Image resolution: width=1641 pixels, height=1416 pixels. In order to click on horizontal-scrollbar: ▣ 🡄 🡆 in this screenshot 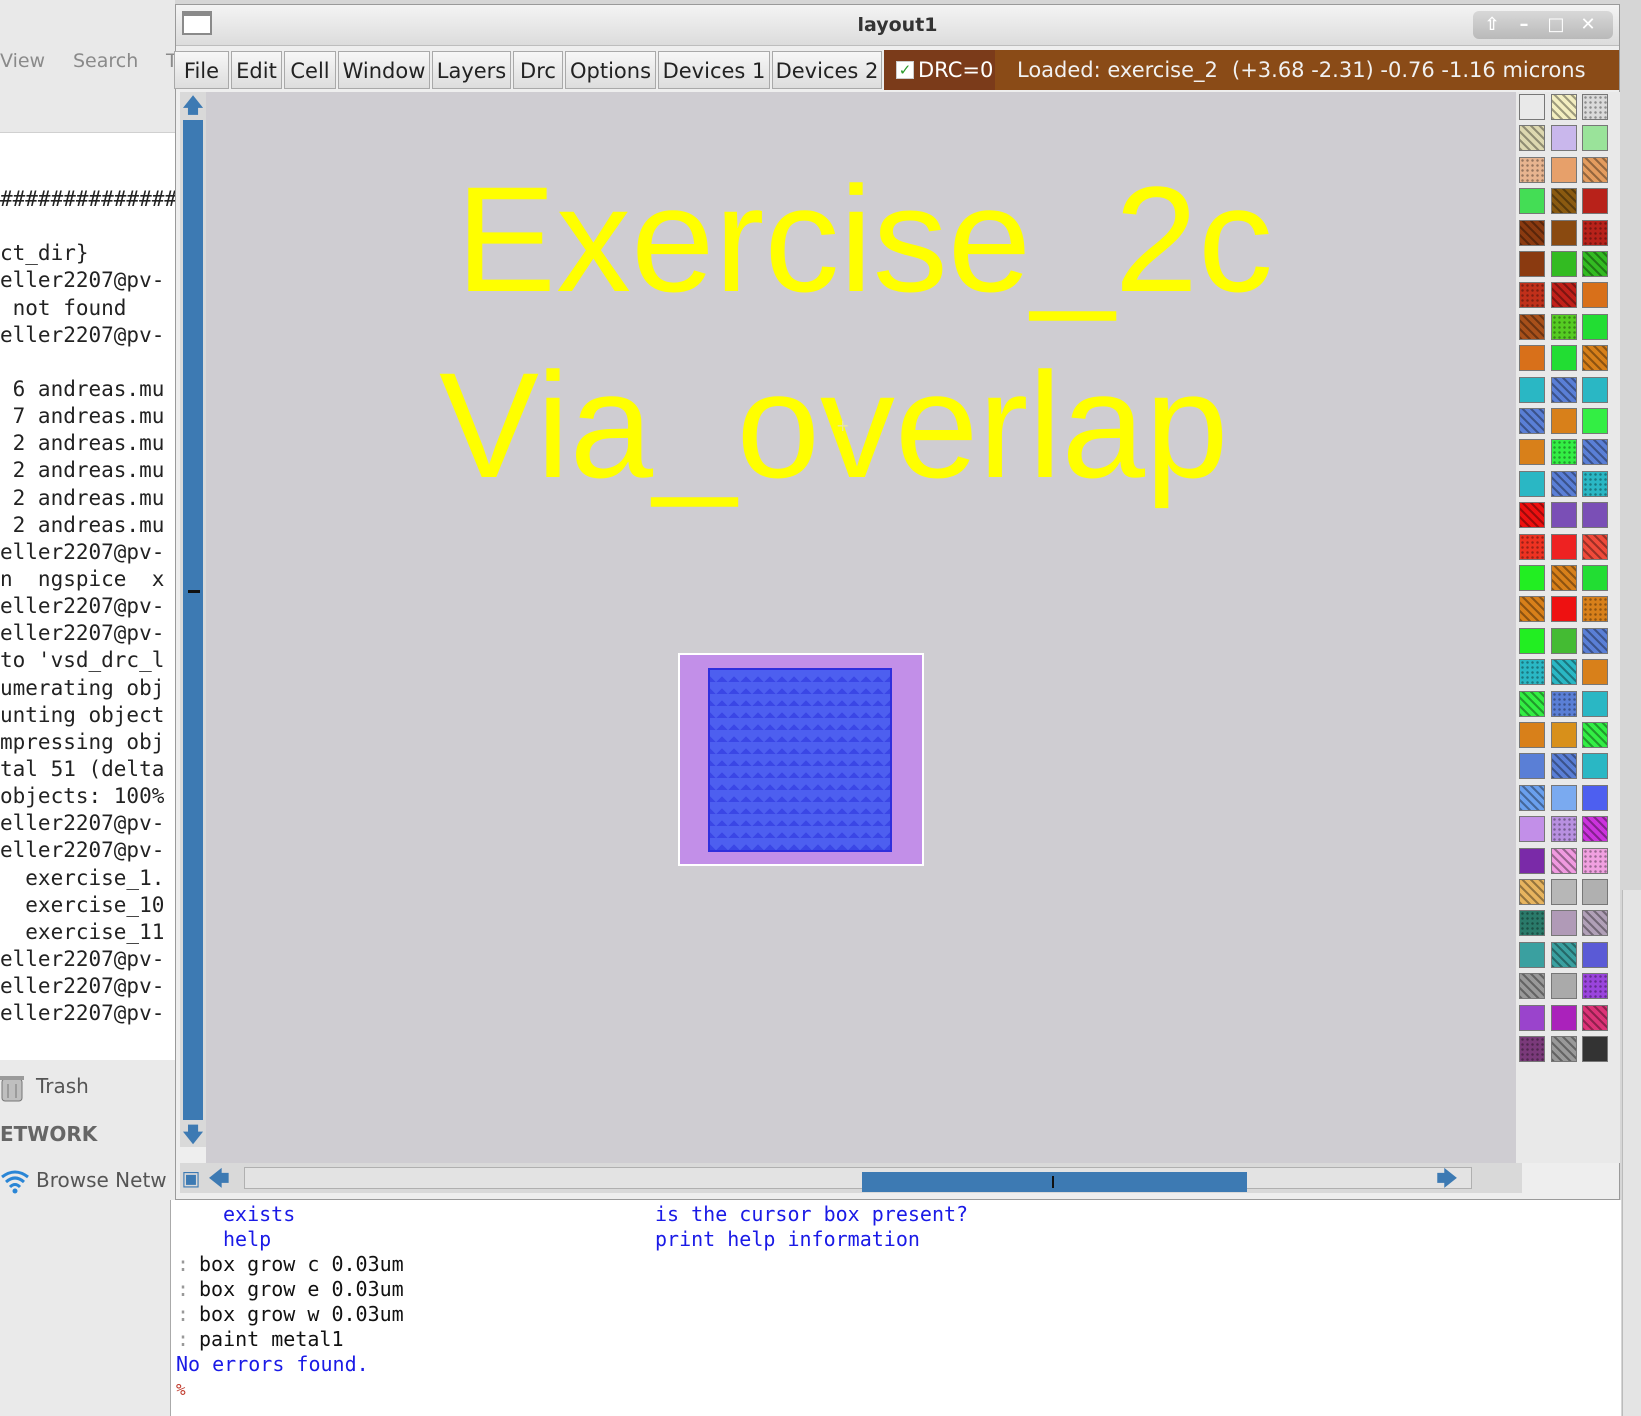, I will do `click(851, 1178)`.